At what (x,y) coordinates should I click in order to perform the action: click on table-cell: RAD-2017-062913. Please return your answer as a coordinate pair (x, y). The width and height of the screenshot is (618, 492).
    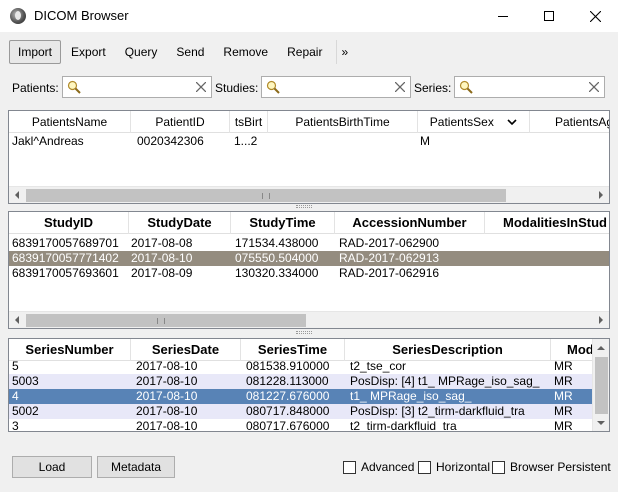
    Looking at the image, I should click on (389, 258).